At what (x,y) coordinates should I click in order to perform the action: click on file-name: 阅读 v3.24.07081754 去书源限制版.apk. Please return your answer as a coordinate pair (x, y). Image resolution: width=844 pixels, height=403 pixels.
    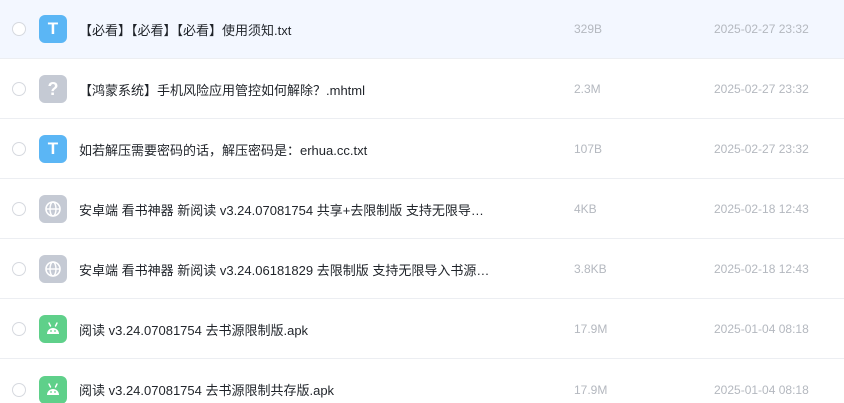
    Looking at the image, I should click on (299, 329).